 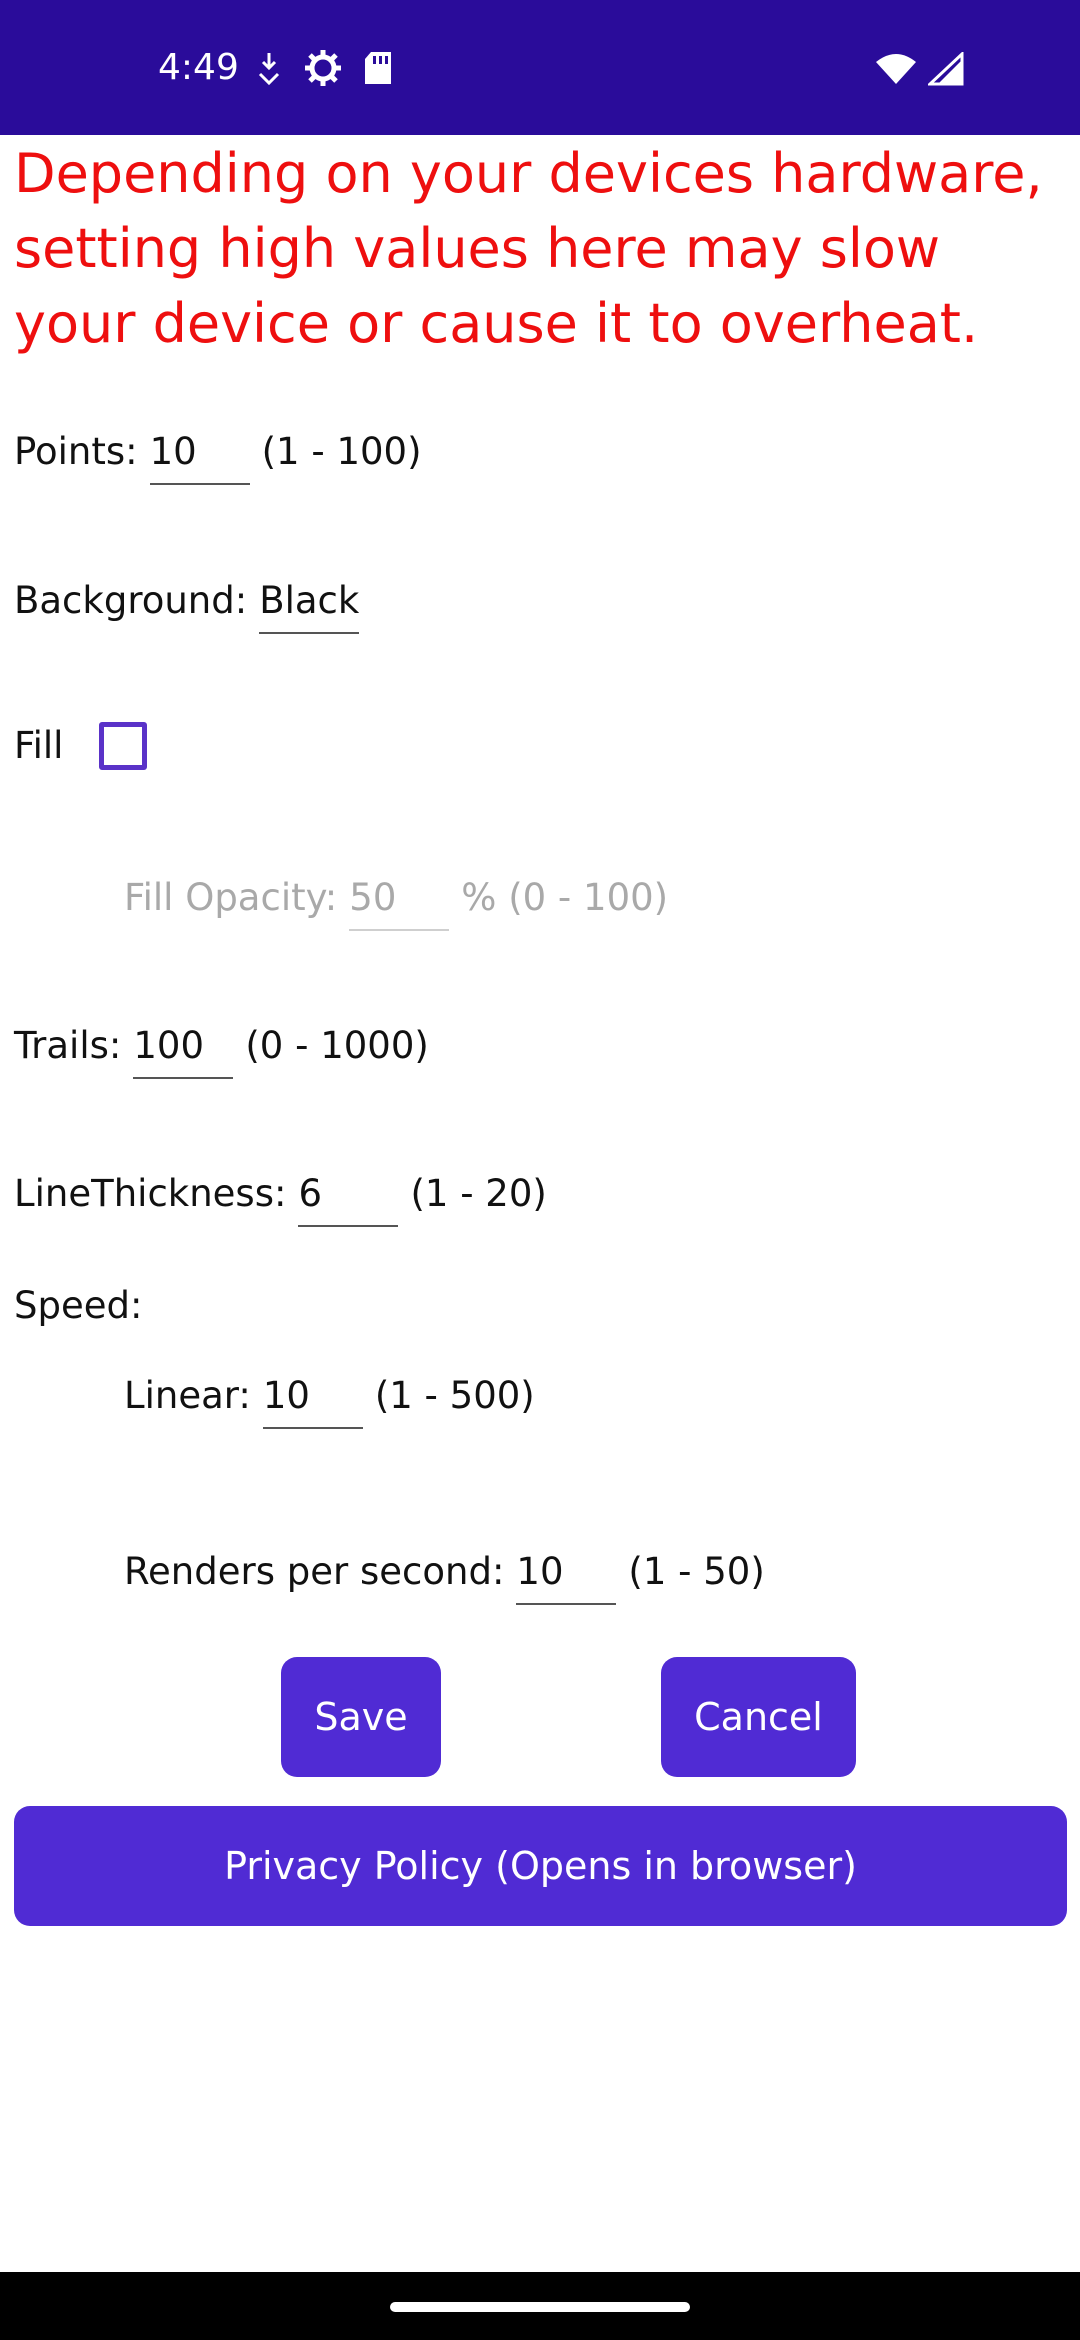 I want to click on cancel-button: Cancel, so click(x=758, y=1717).